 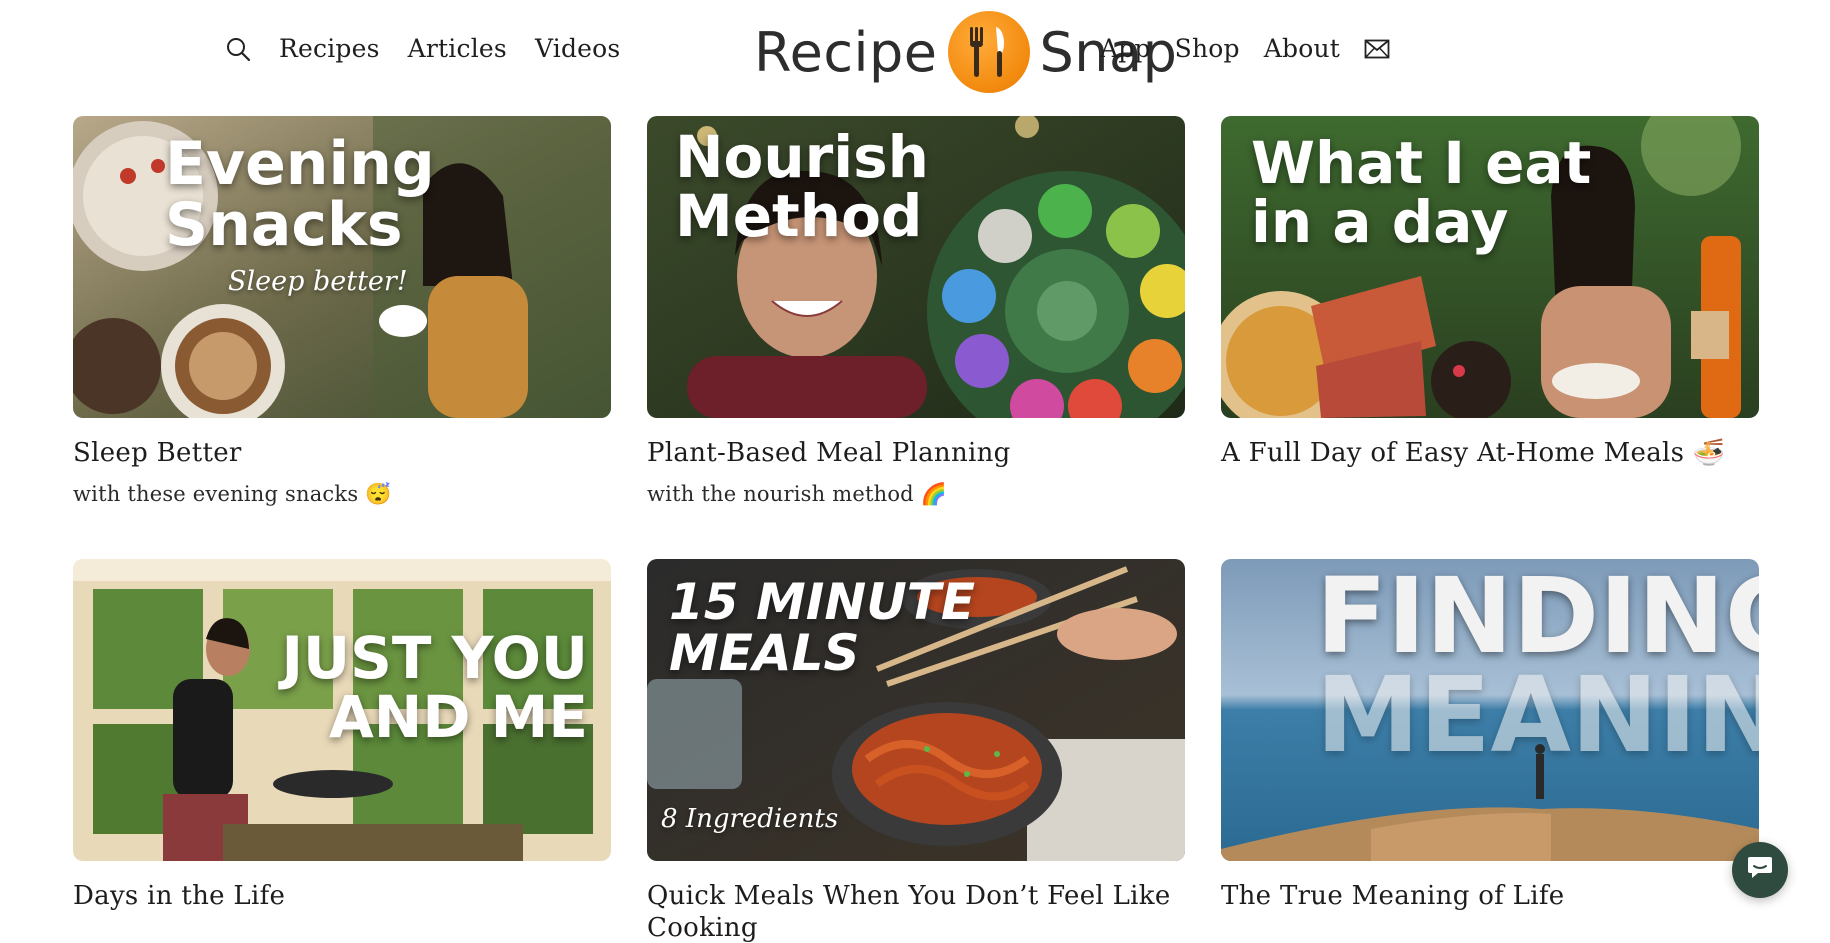 What do you see at coordinates (1207, 48) in the screenshot?
I see `nav-link-shop: Shop` at bounding box center [1207, 48].